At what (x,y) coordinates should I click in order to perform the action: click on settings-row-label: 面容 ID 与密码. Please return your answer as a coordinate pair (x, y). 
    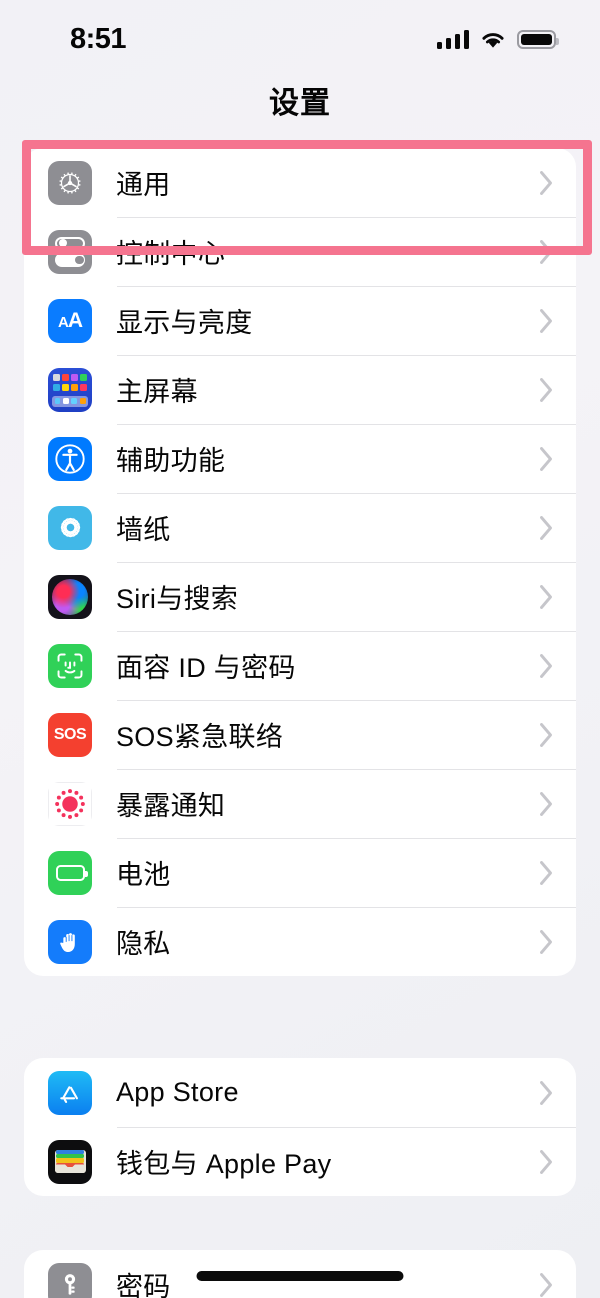
    Looking at the image, I should click on (206, 668).